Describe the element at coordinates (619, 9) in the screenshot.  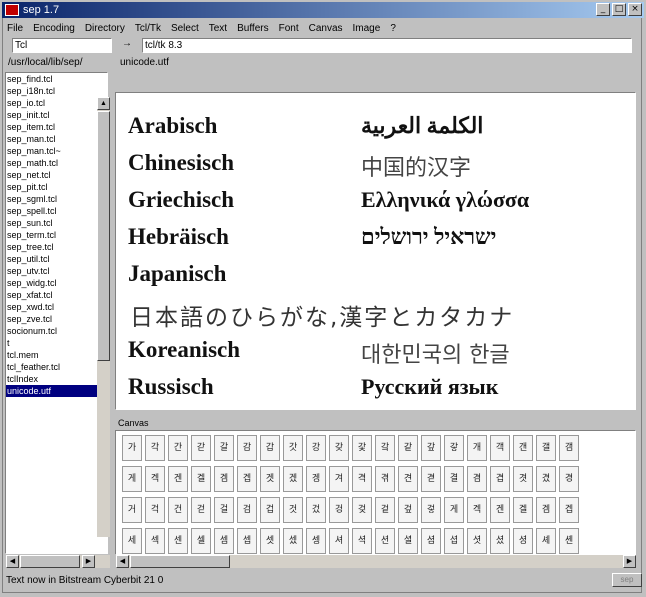
I see `maximize-button: □` at that location.